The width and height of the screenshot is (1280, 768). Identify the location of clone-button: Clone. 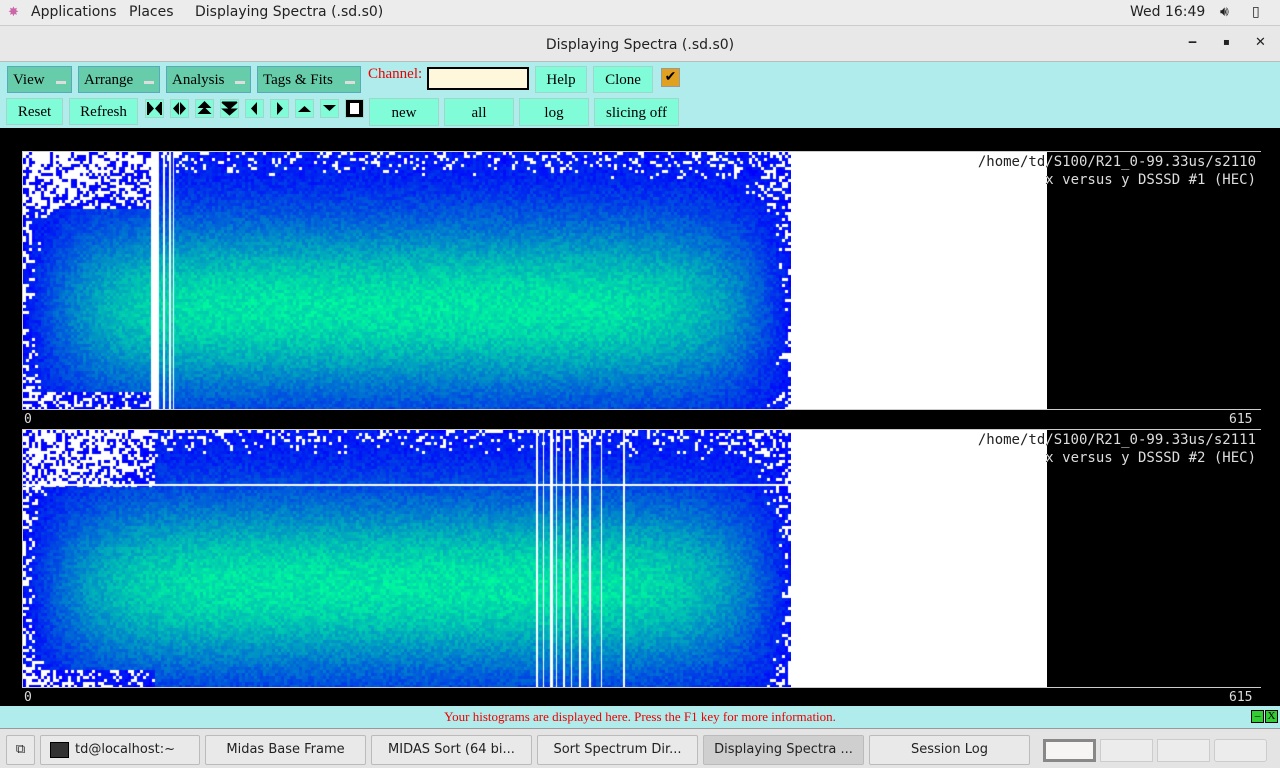
(623, 79).